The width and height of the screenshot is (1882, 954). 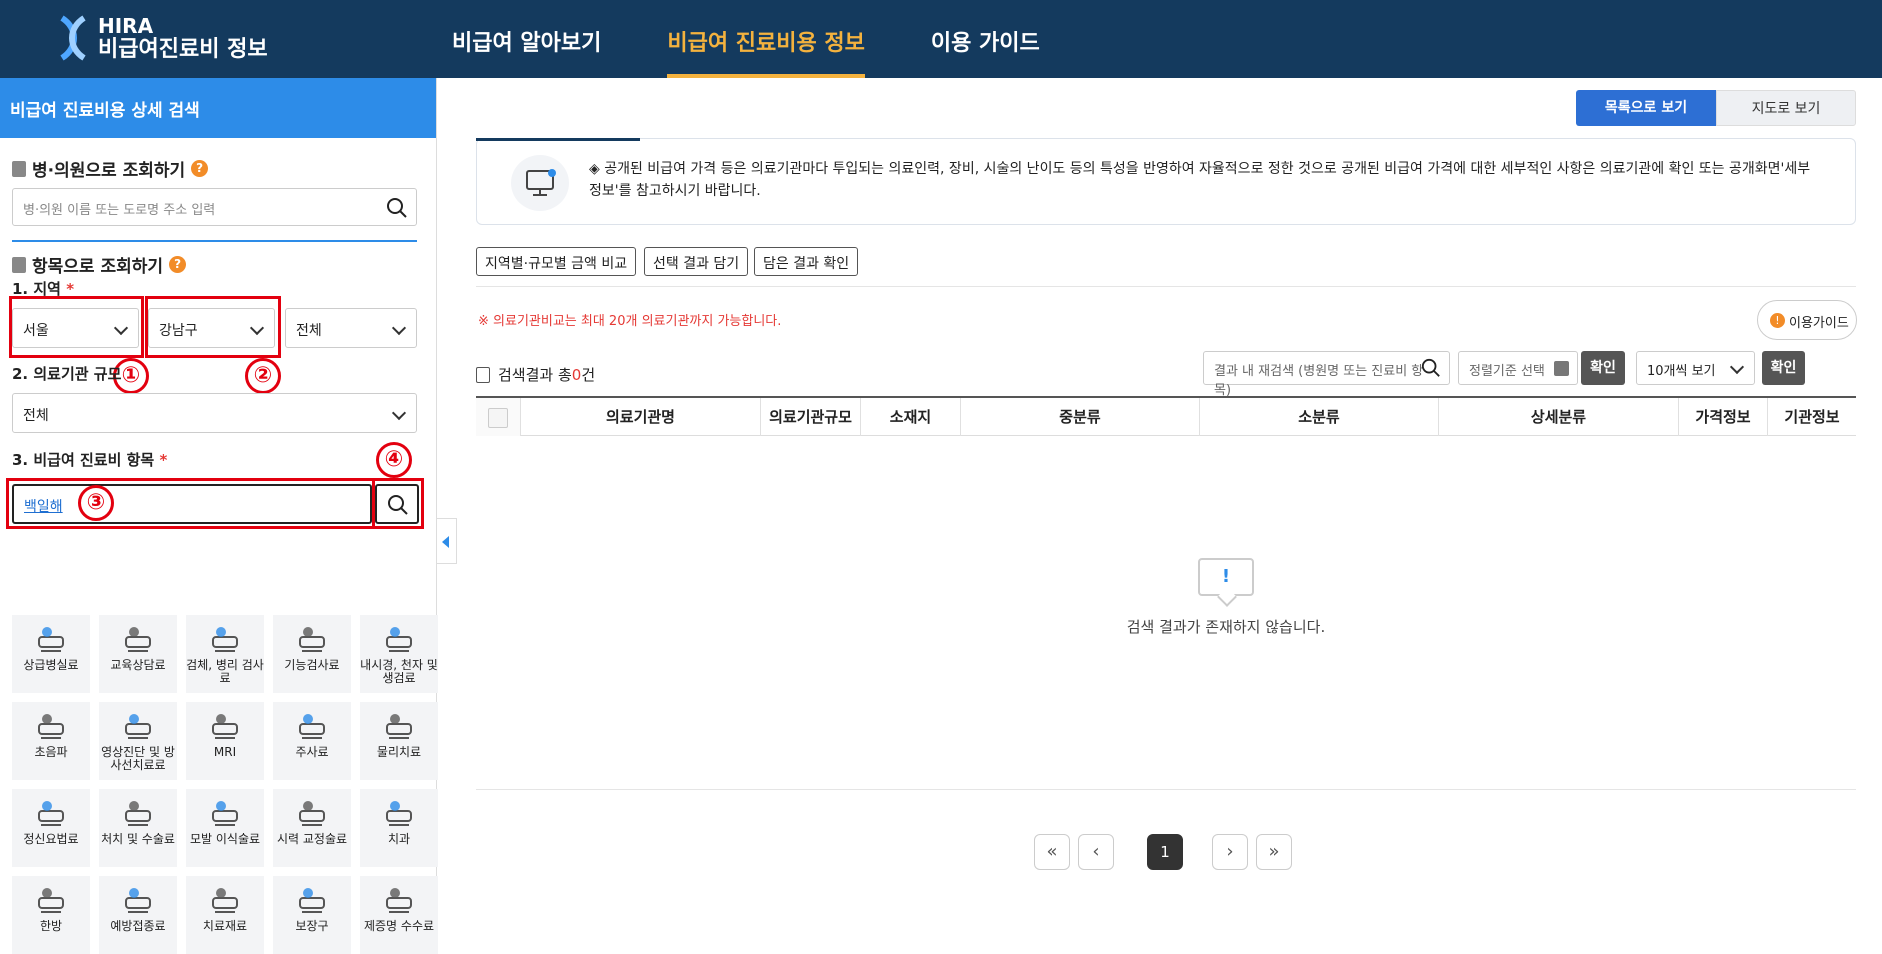 I want to click on research-input: 결과 내 재검색 (병원명 또는 진료비 항목), so click(x=1326, y=374).